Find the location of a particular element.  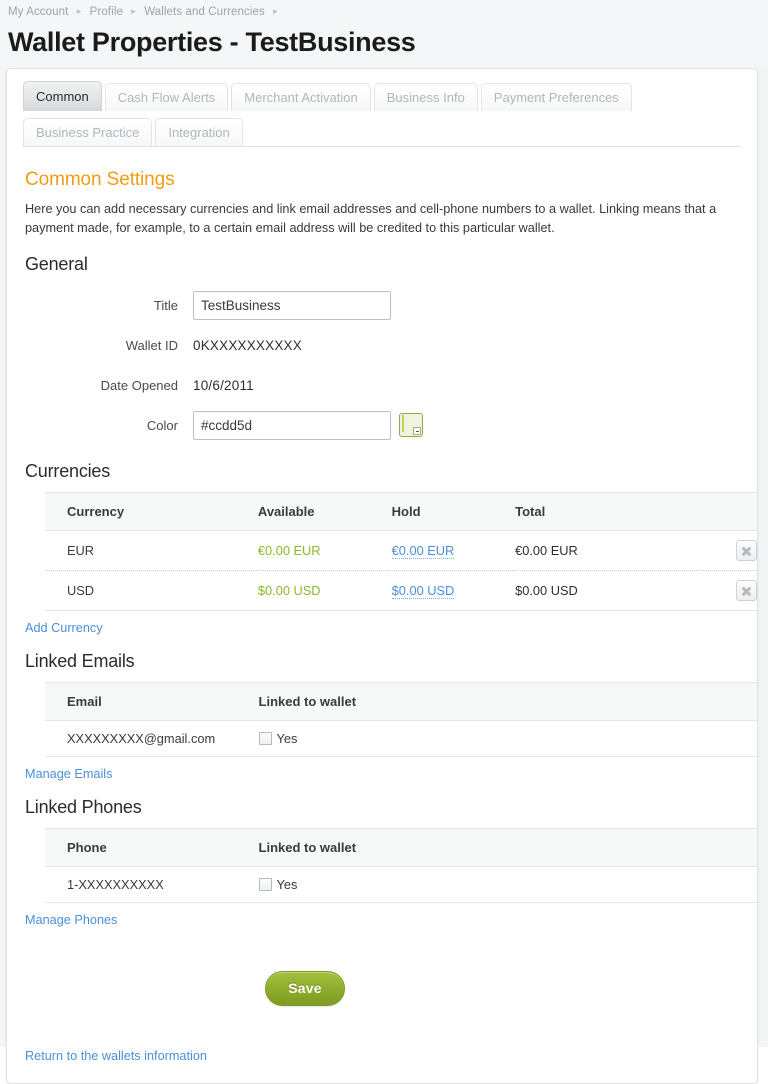

label-color: Color is located at coordinates (162, 425).